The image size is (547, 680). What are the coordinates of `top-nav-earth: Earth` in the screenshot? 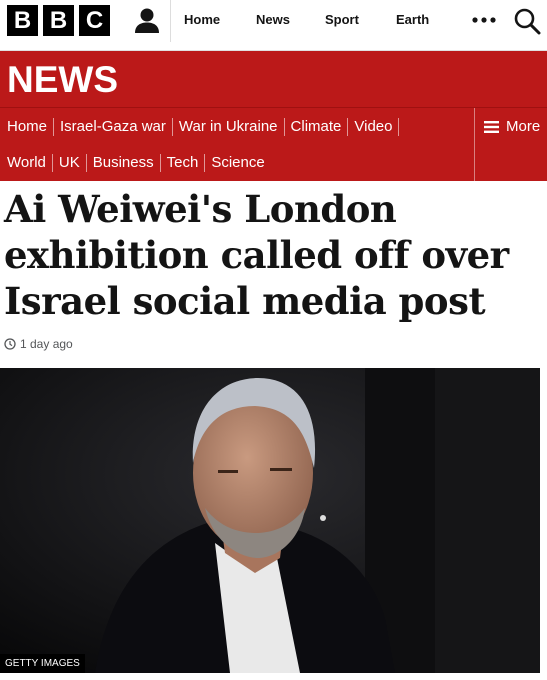 It's located at (412, 19).